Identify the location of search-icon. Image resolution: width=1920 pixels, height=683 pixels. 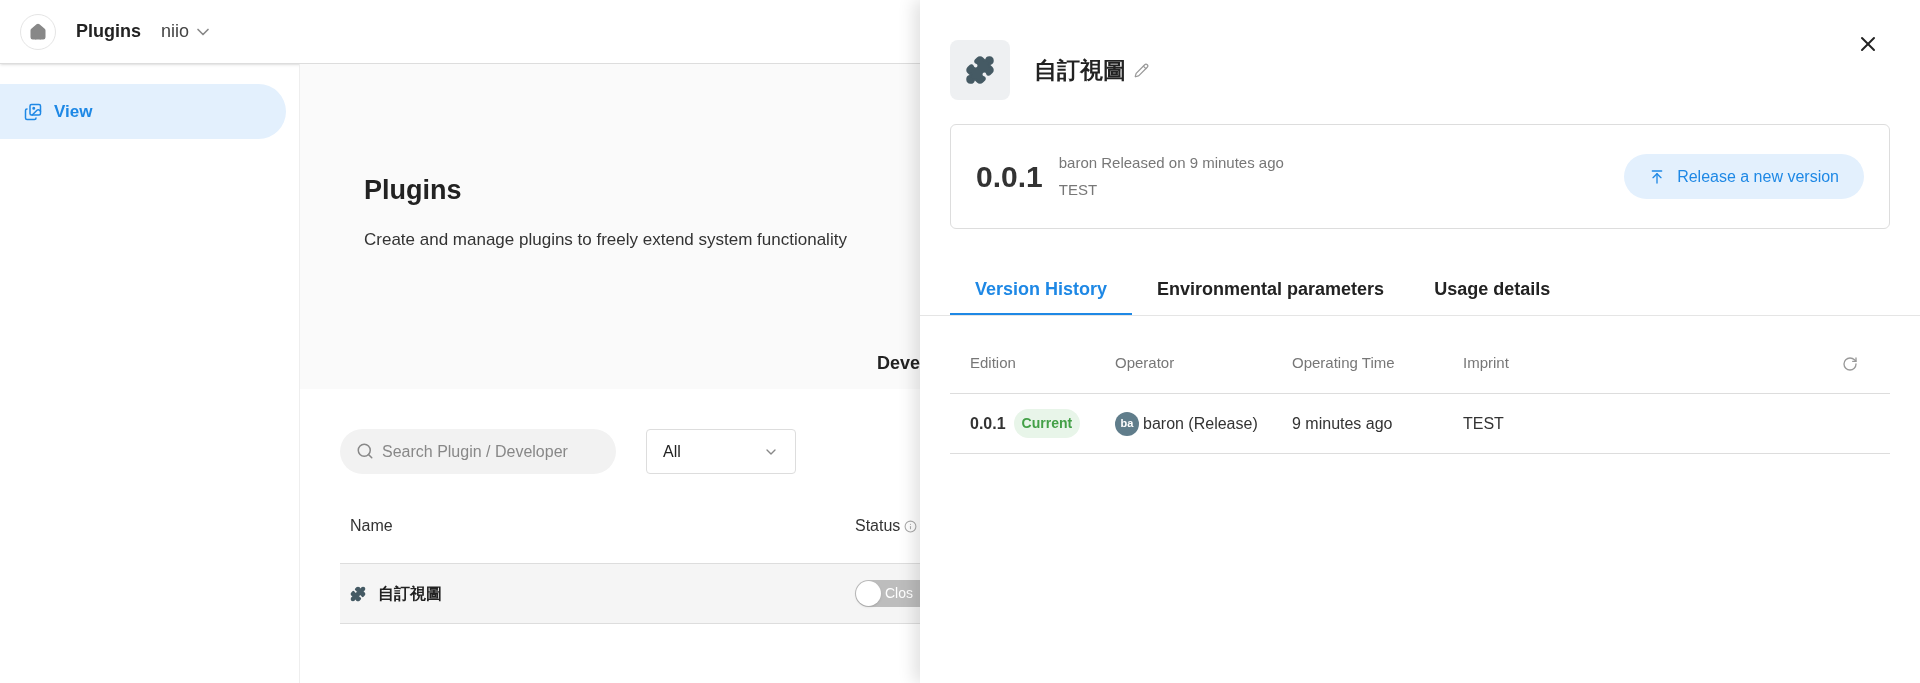
(365, 451).